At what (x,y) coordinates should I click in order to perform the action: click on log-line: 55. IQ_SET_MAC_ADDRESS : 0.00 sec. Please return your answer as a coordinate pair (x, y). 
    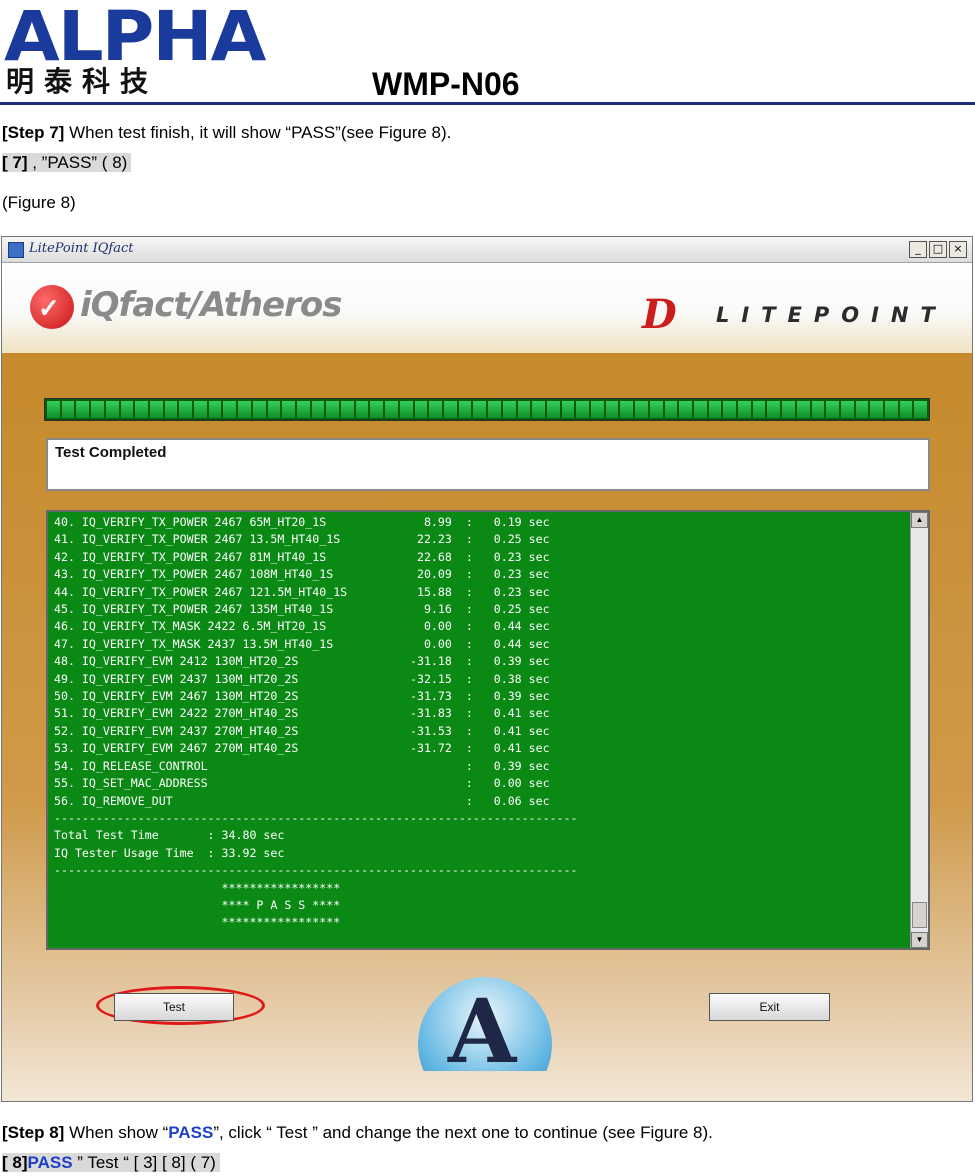
    Looking at the image, I should click on (302, 783).